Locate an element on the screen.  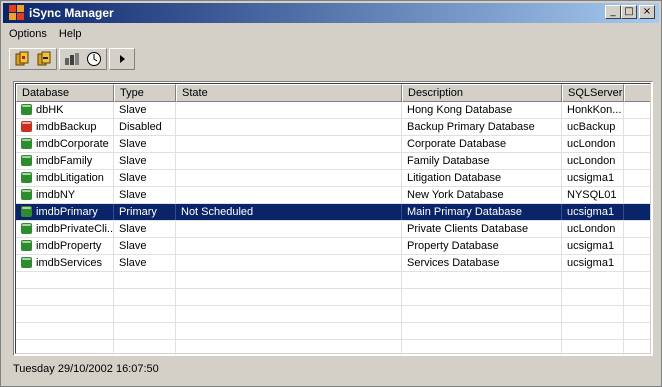
column-header-sqlserver: SQLServer is located at coordinates (593, 93).